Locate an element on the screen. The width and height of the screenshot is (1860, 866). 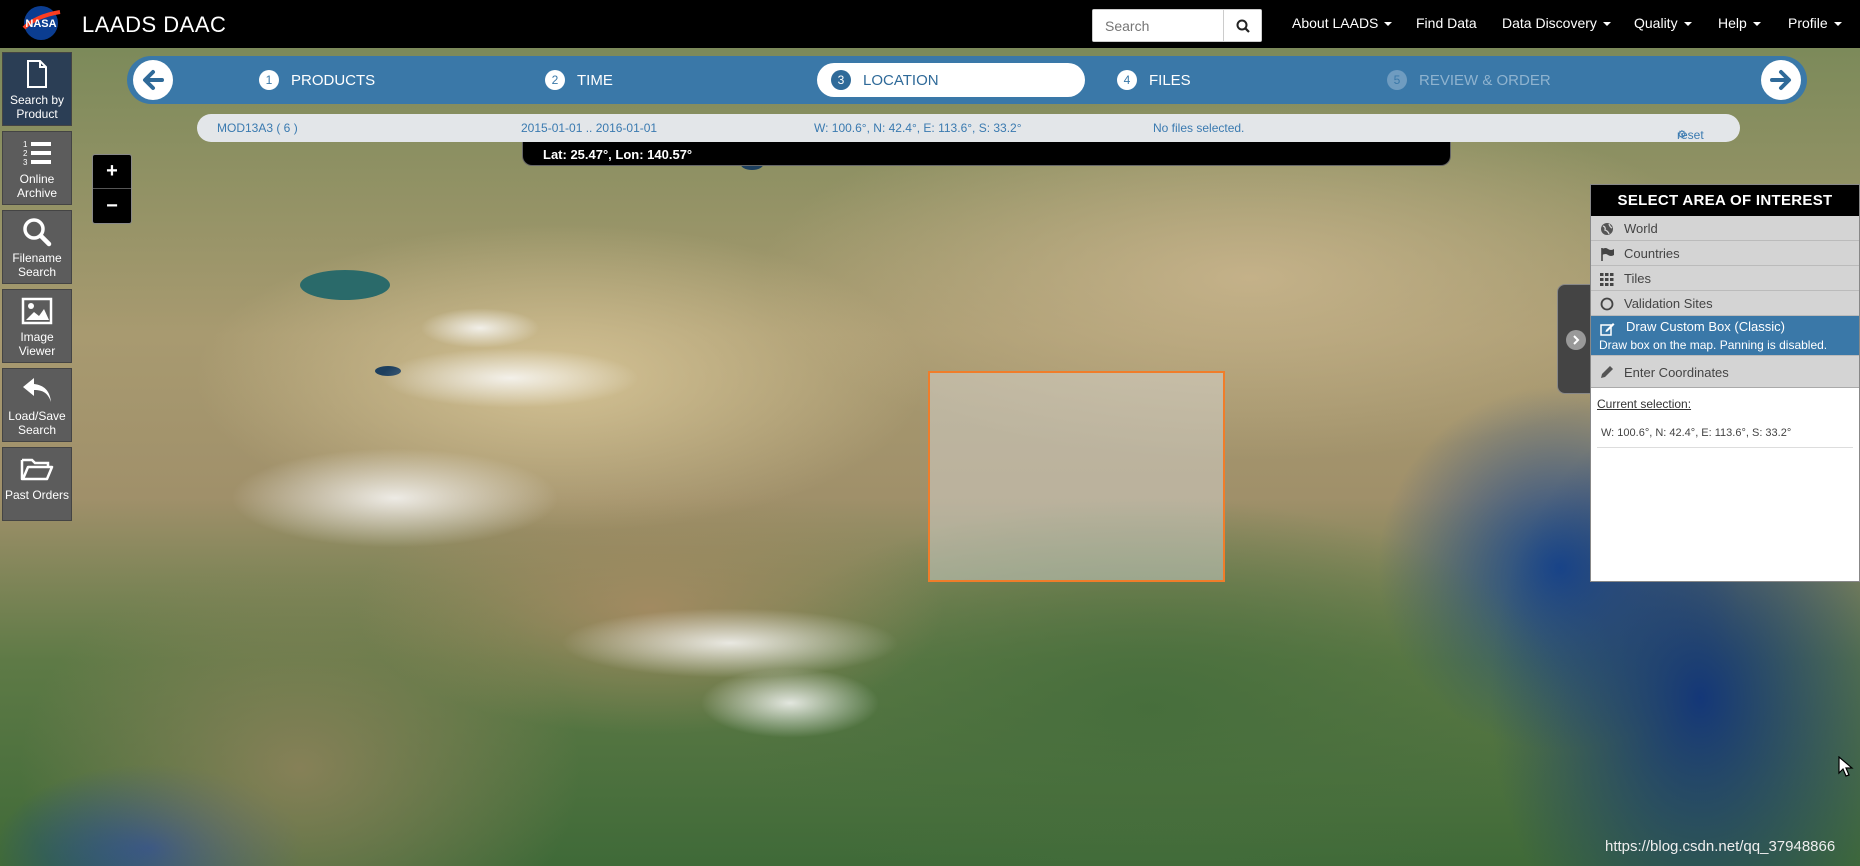
nav-label: Help is located at coordinates (1732, 23).